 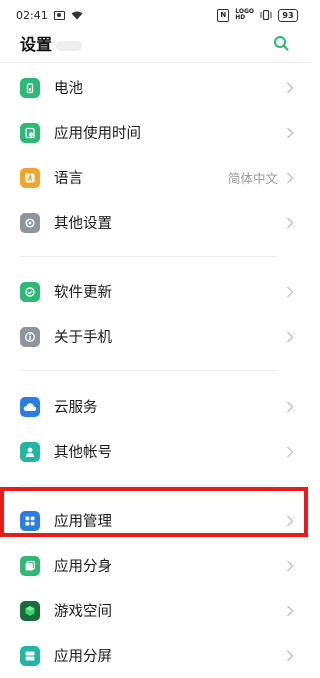 I want to click on settings-item-language: 语言 简体中文, so click(x=156, y=177).